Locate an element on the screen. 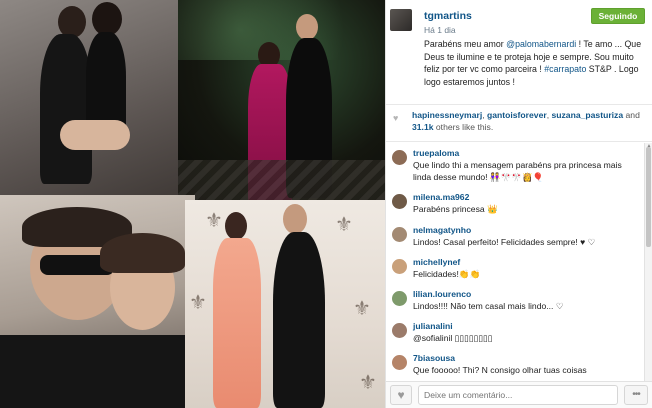 The height and width of the screenshot is (408, 652). comment-item: michellynef Felicidades!👏👏 is located at coordinates (515, 271).